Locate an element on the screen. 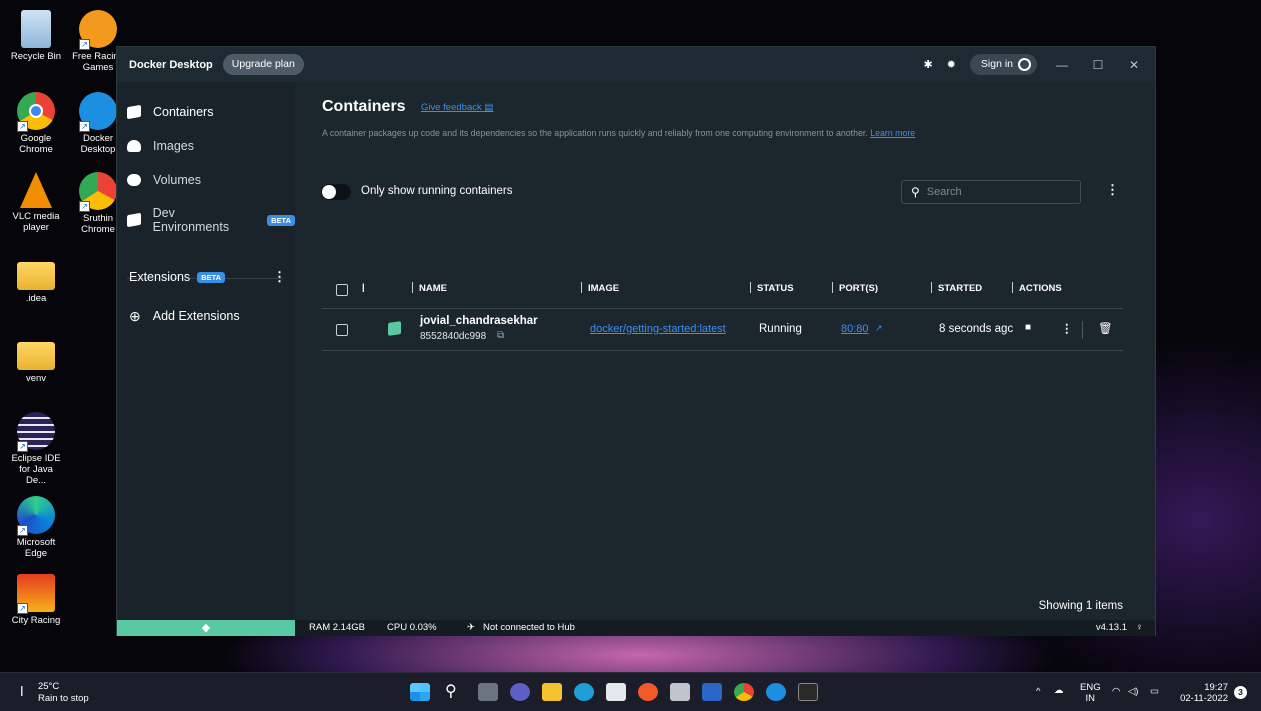 The height and width of the screenshot is (711, 1261). external-link-icon: ↗ is located at coordinates (879, 328).